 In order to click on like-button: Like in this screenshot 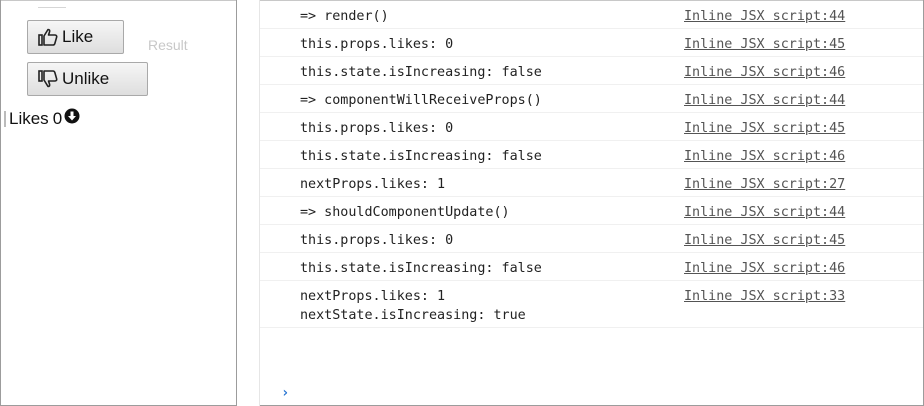, I will do `click(75, 37)`.